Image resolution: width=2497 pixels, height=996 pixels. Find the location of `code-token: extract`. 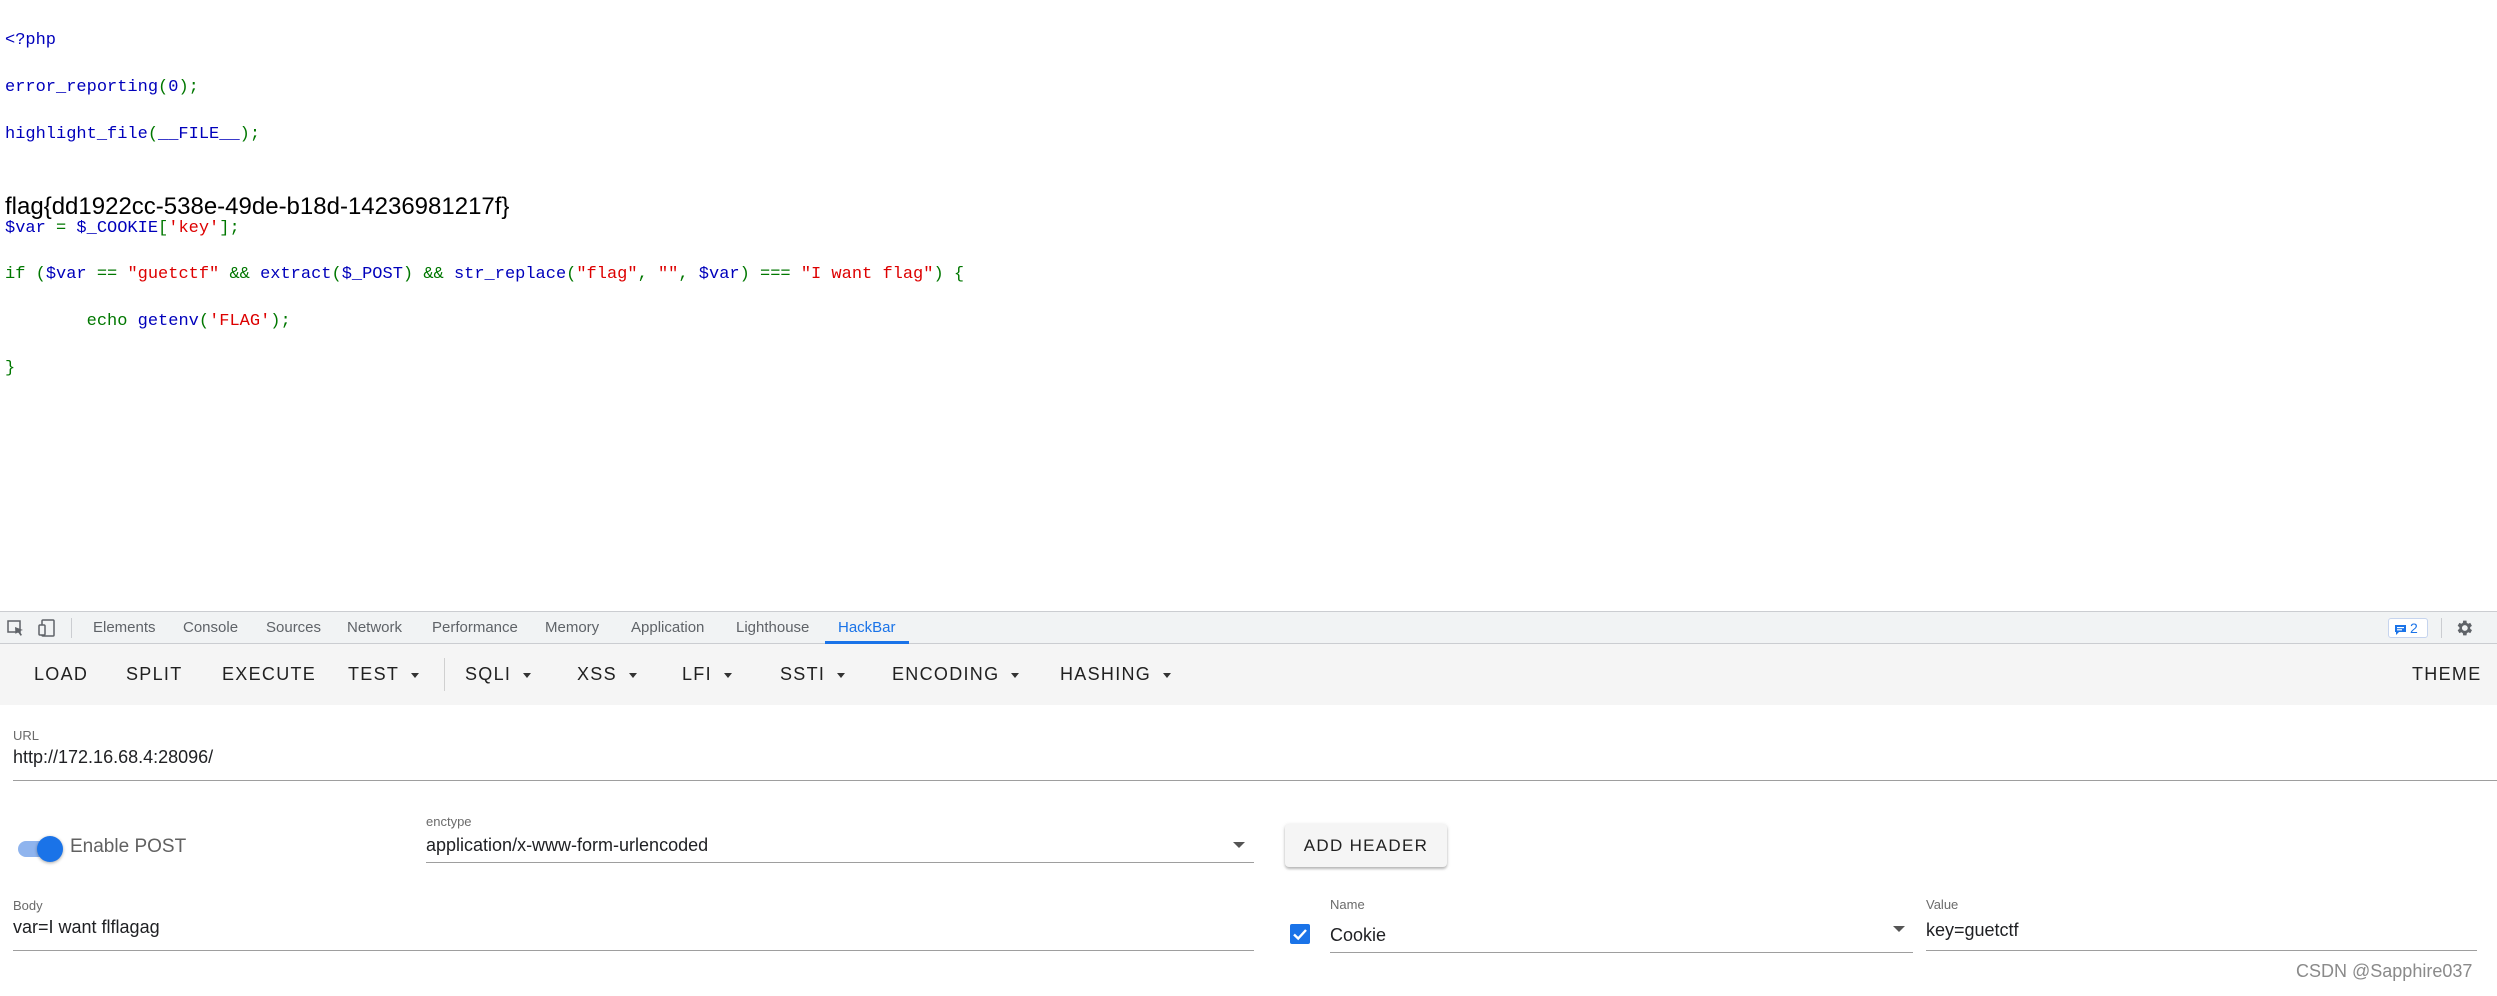

code-token: extract is located at coordinates (296, 275).